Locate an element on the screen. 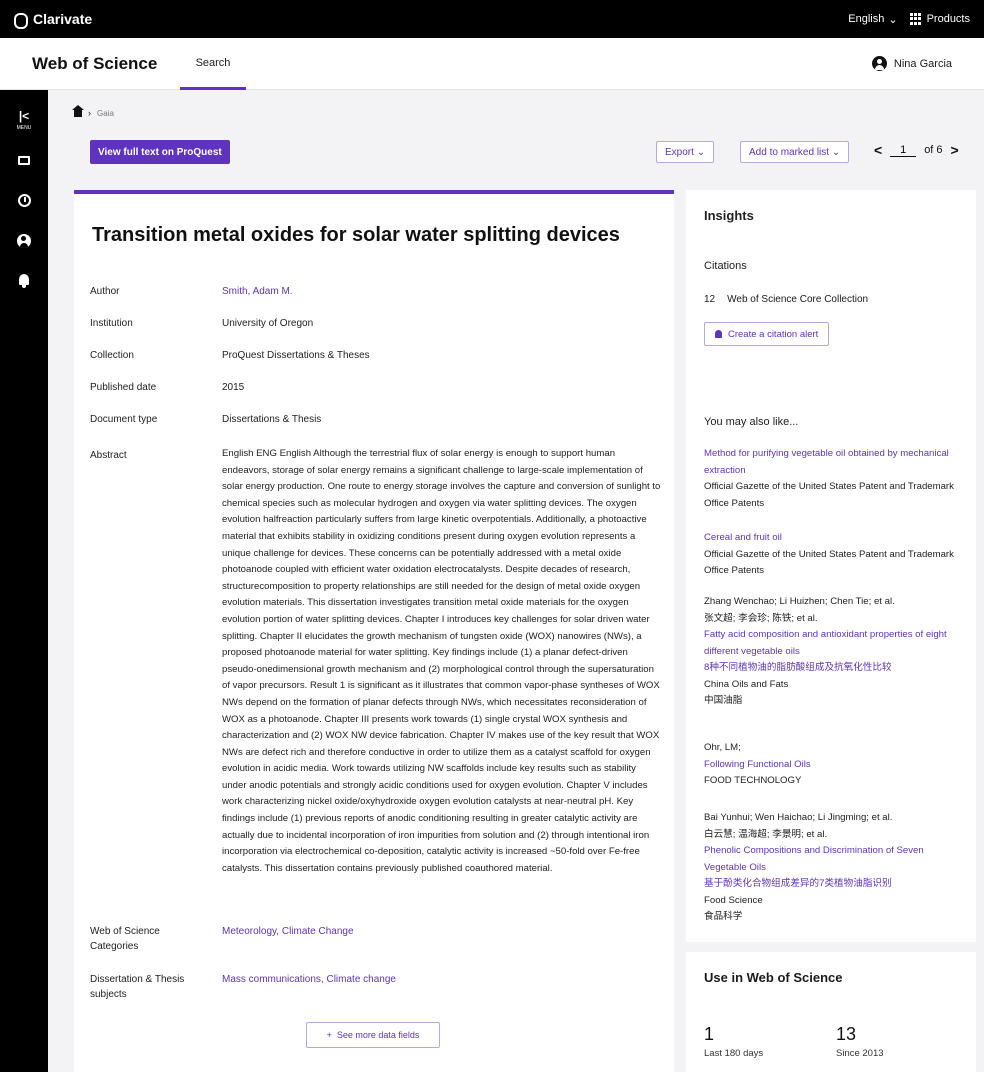 Image resolution: width=984 pixels, height=1072 pixels. language-selector: English ⌄ is located at coordinates (872, 19).